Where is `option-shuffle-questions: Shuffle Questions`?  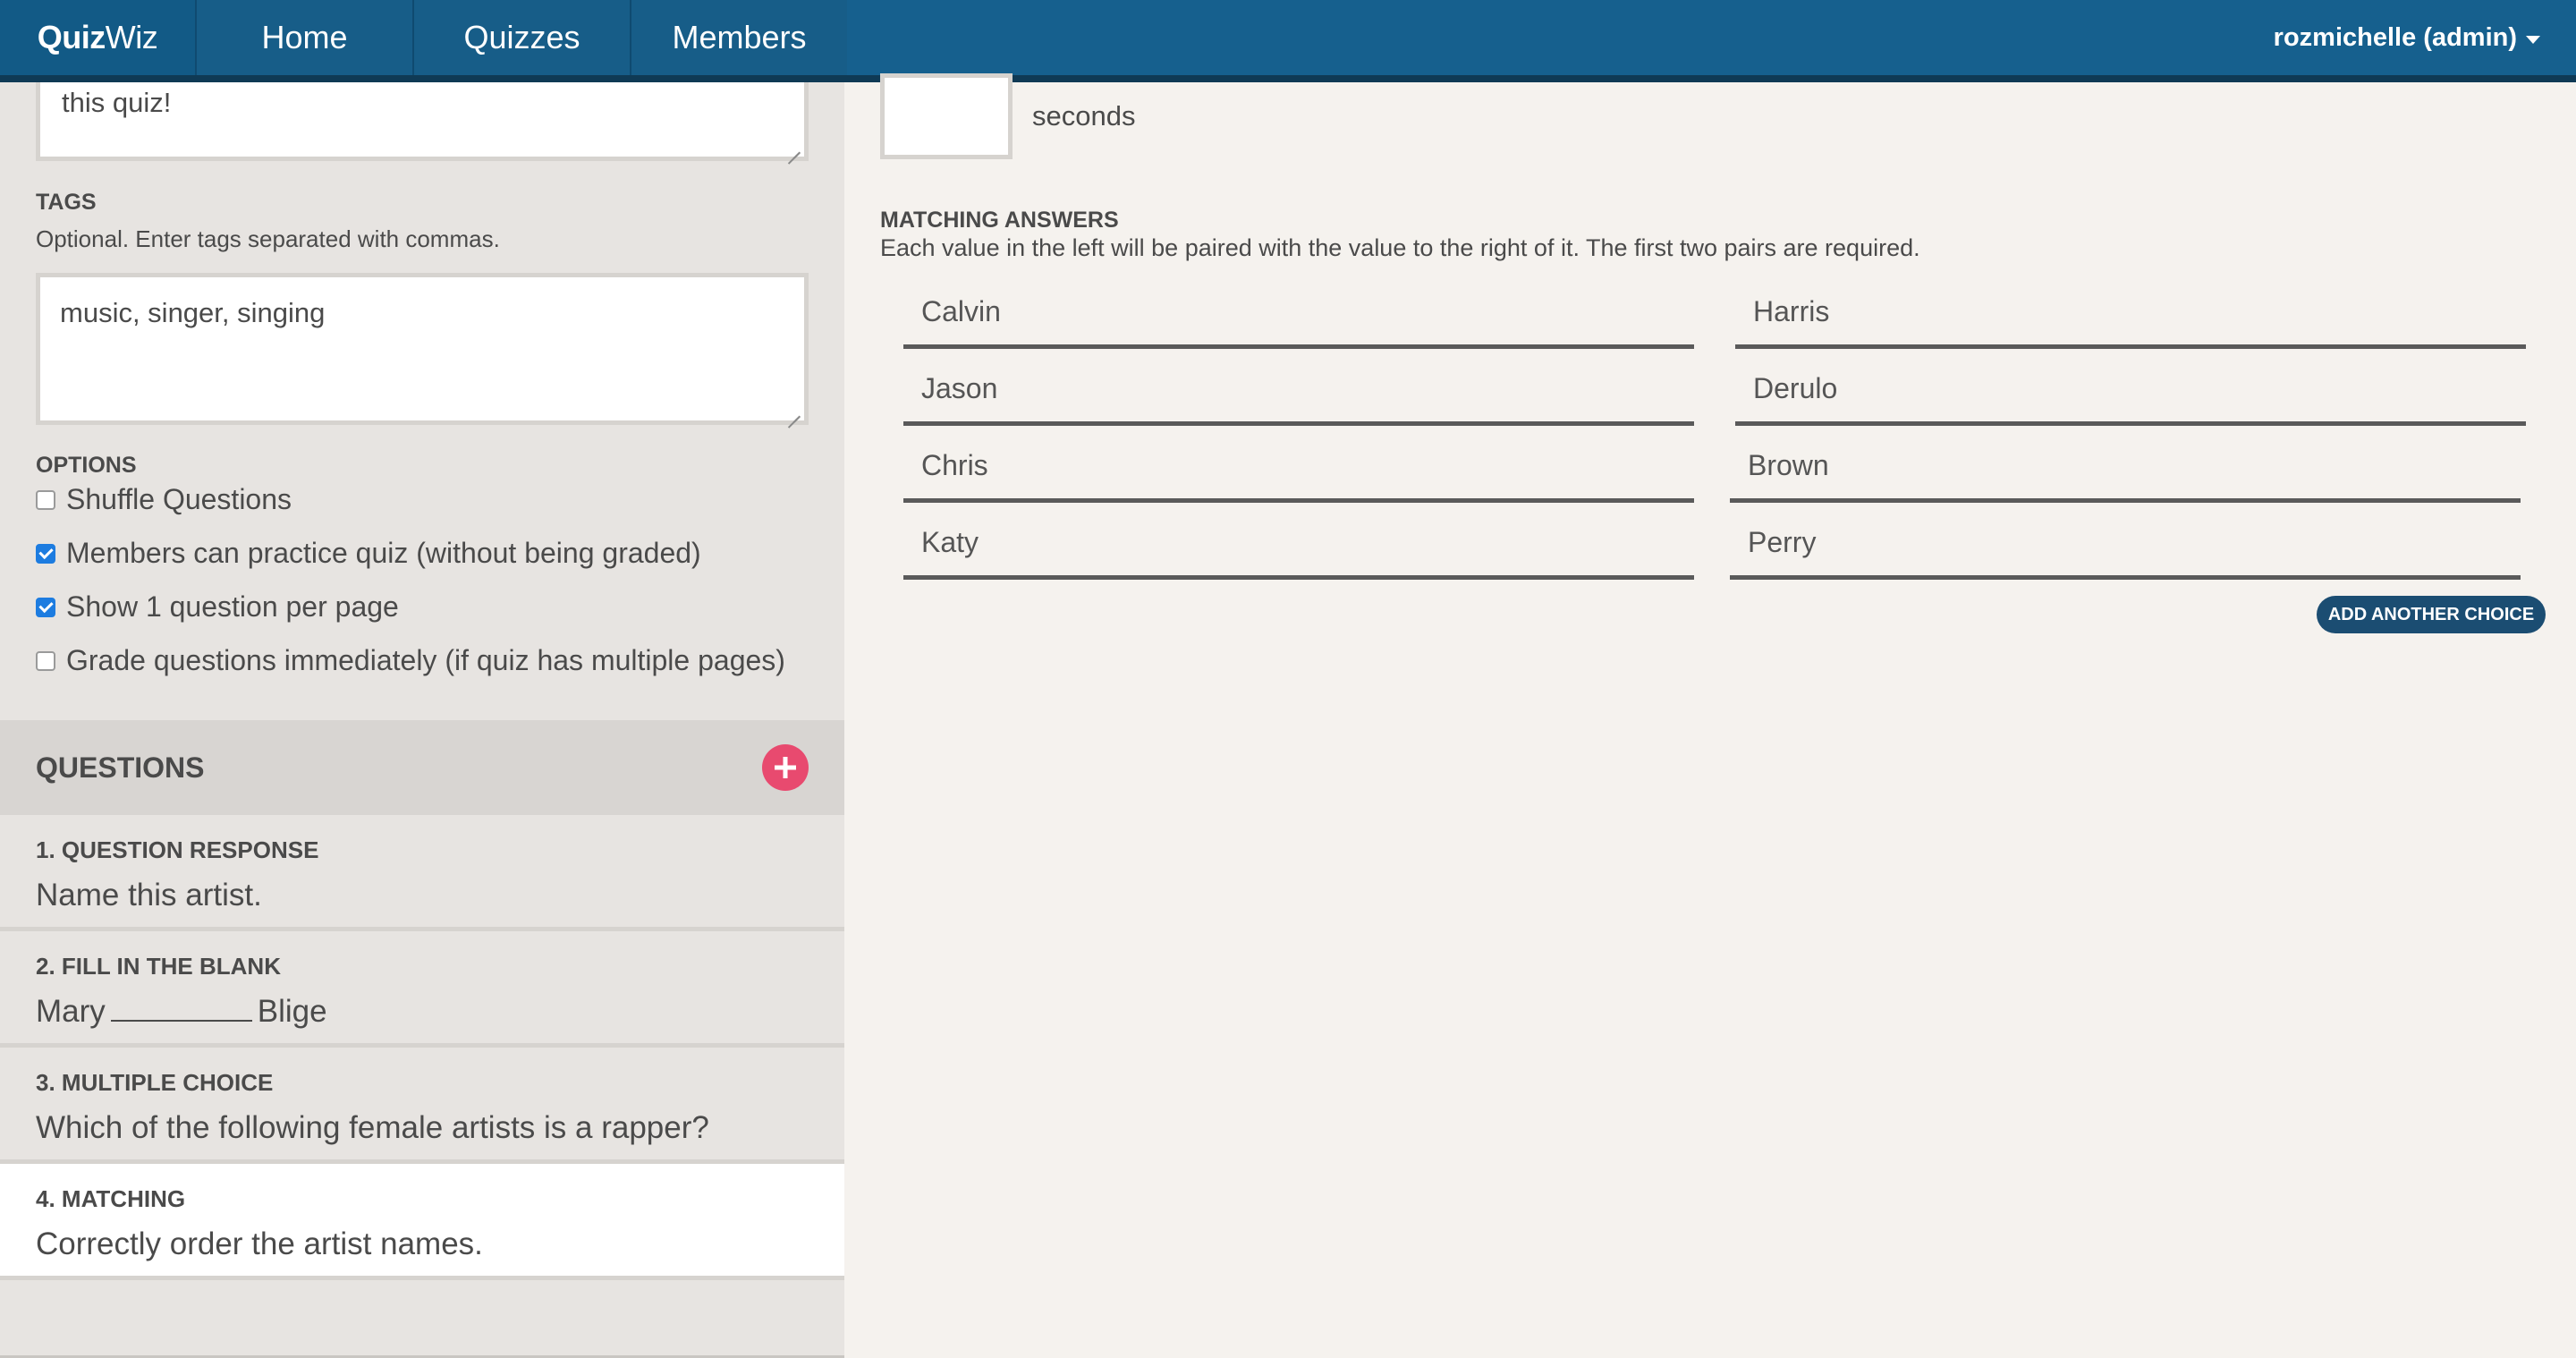 option-shuffle-questions: Shuffle Questions is located at coordinates (164, 500).